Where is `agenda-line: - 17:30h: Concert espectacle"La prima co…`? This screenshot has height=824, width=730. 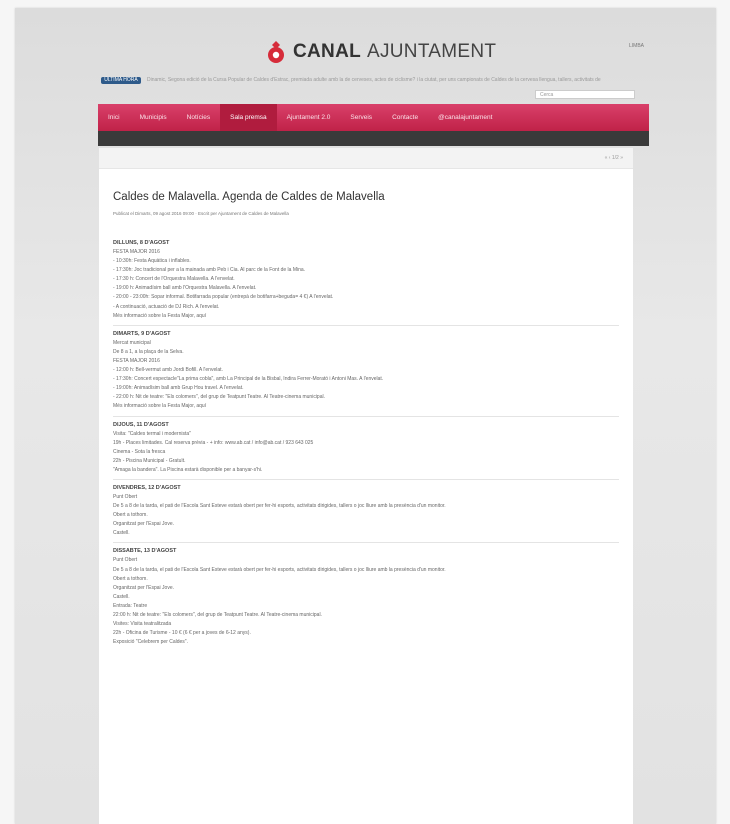 agenda-line: - 17:30h: Concert espectacle"La prima co… is located at coordinates (248, 379).